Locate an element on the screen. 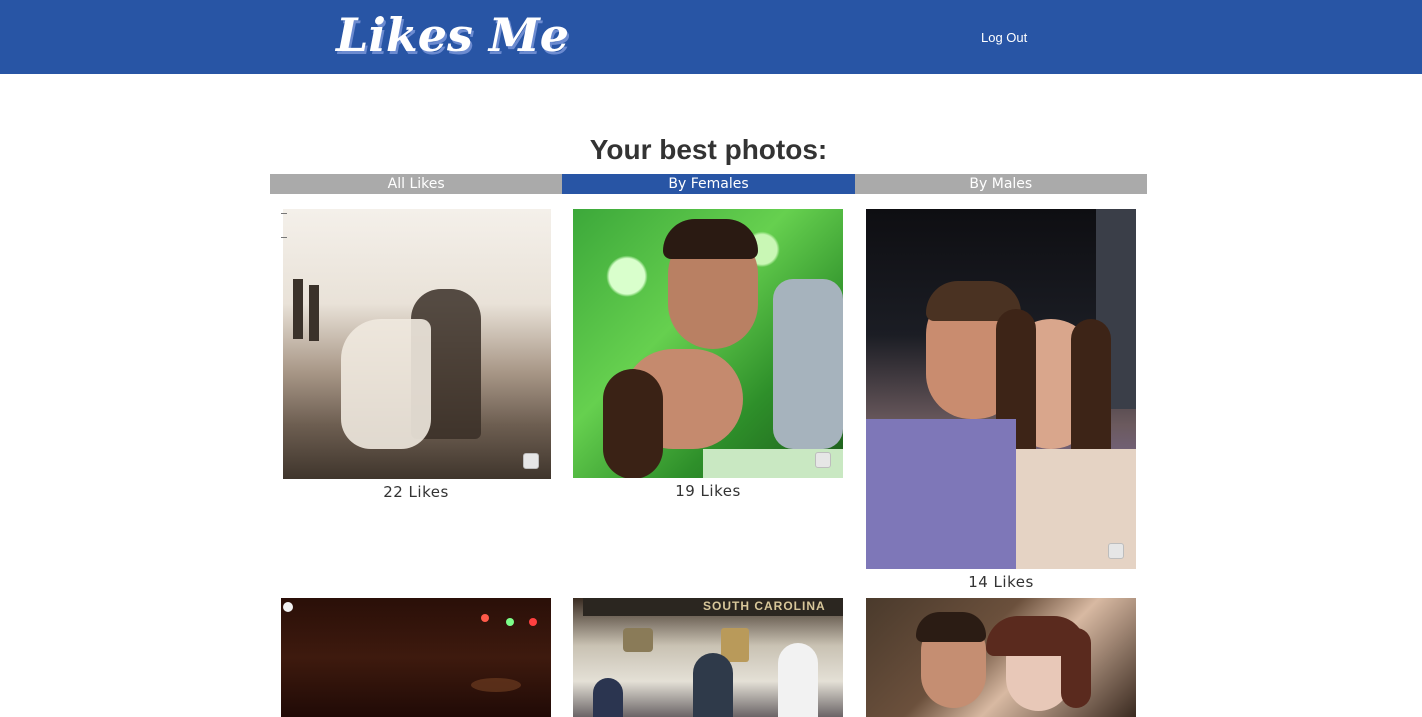 The image size is (1422, 717). like-count: 19 Likes is located at coordinates (708, 491).